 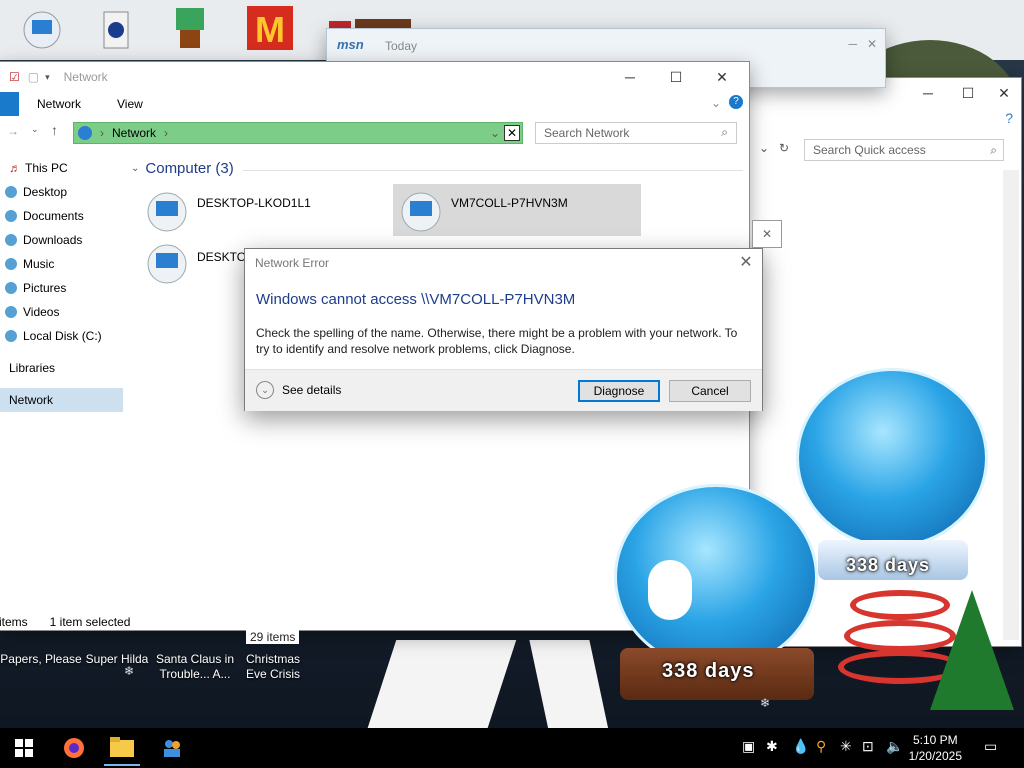 What do you see at coordinates (11, 312) in the screenshot?
I see `videos-icon` at bounding box center [11, 312].